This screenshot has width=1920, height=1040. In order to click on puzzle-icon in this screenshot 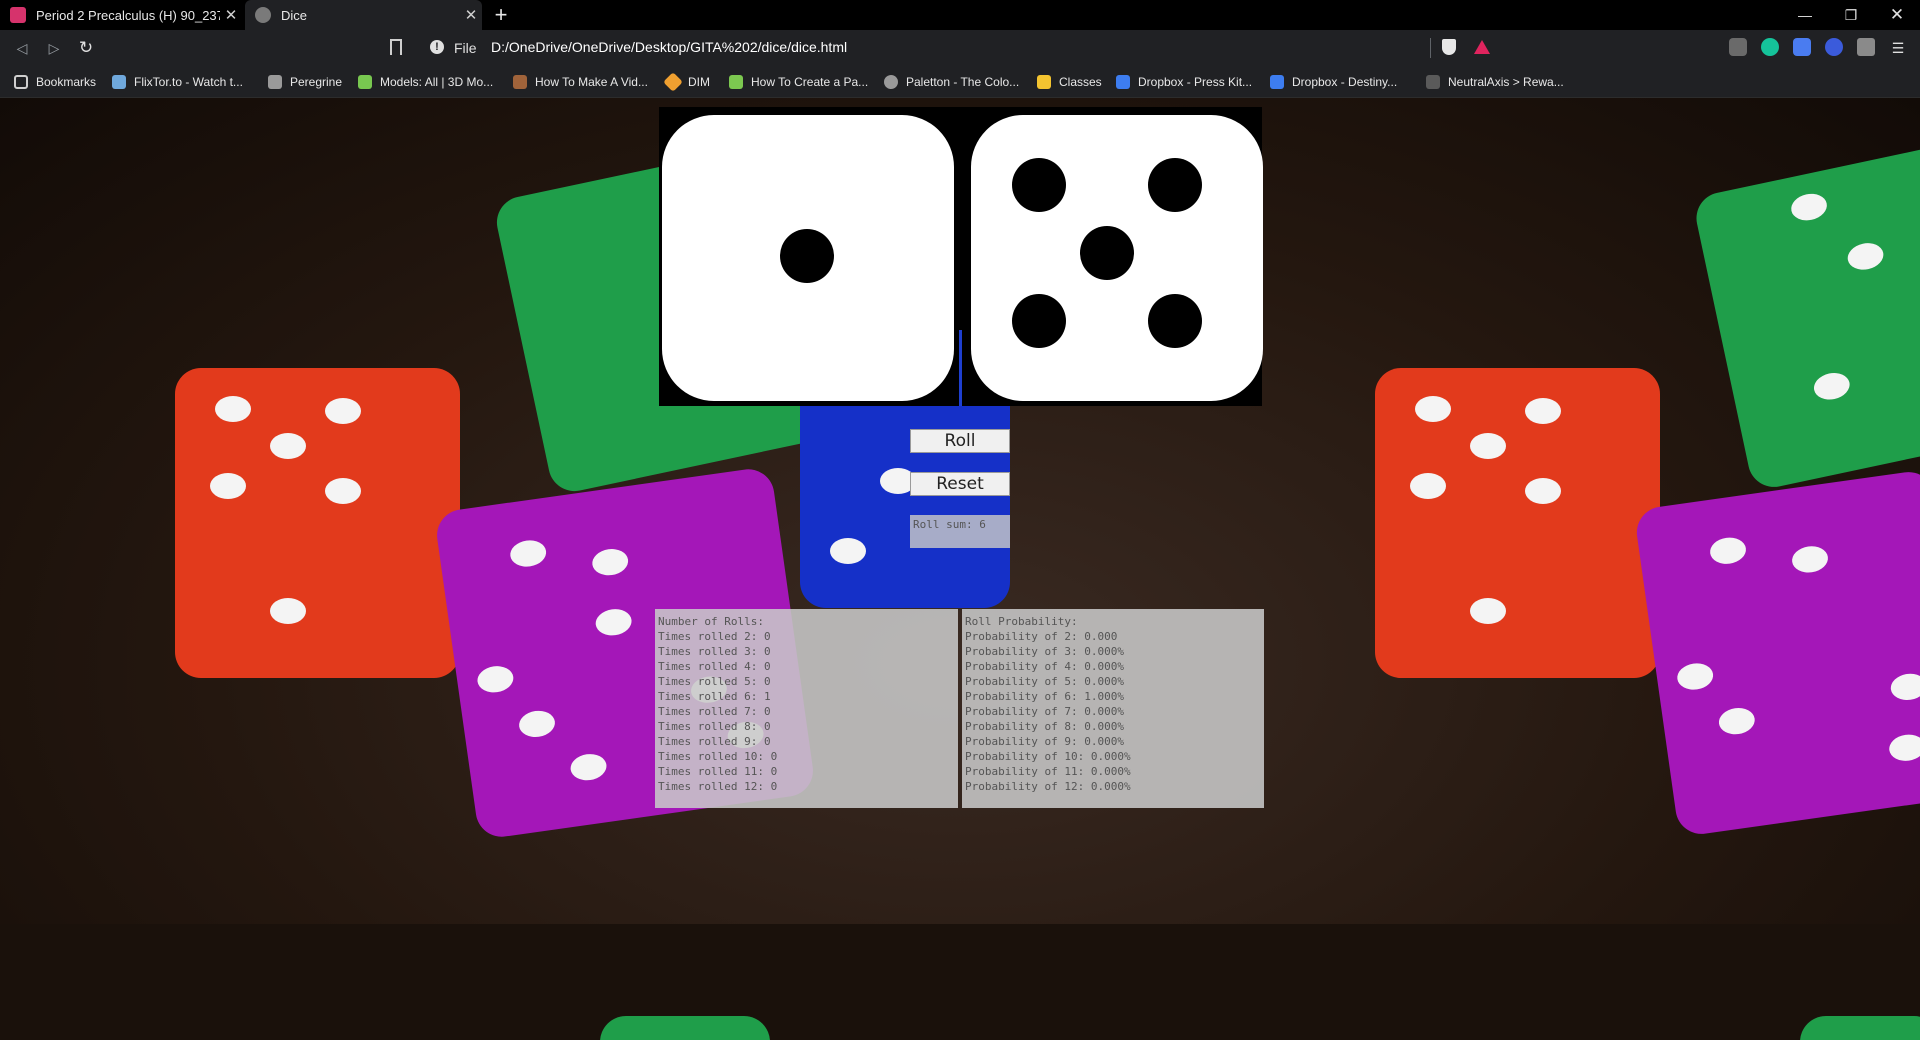, I will do `click(1866, 47)`.